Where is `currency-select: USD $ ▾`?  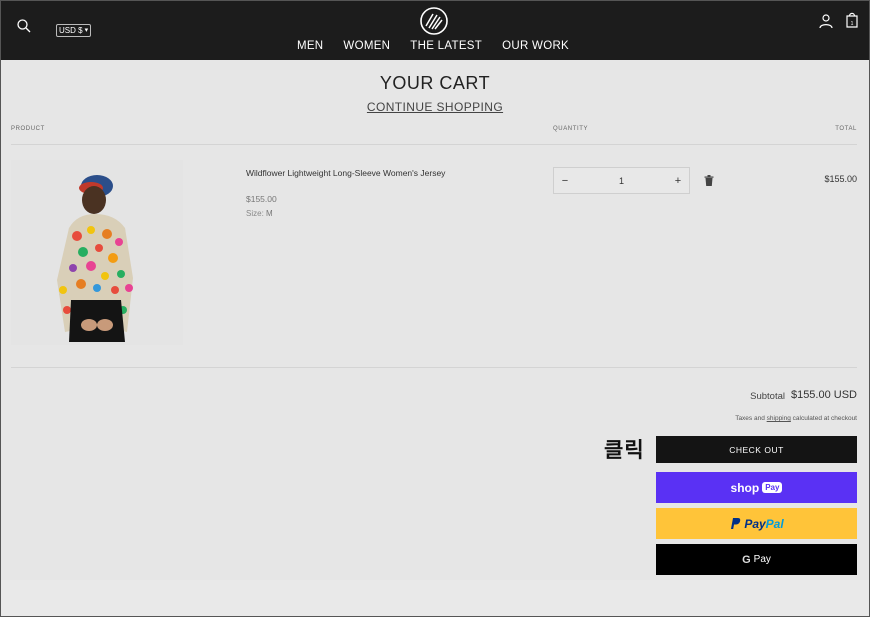 currency-select: USD $ ▾ is located at coordinates (74, 30).